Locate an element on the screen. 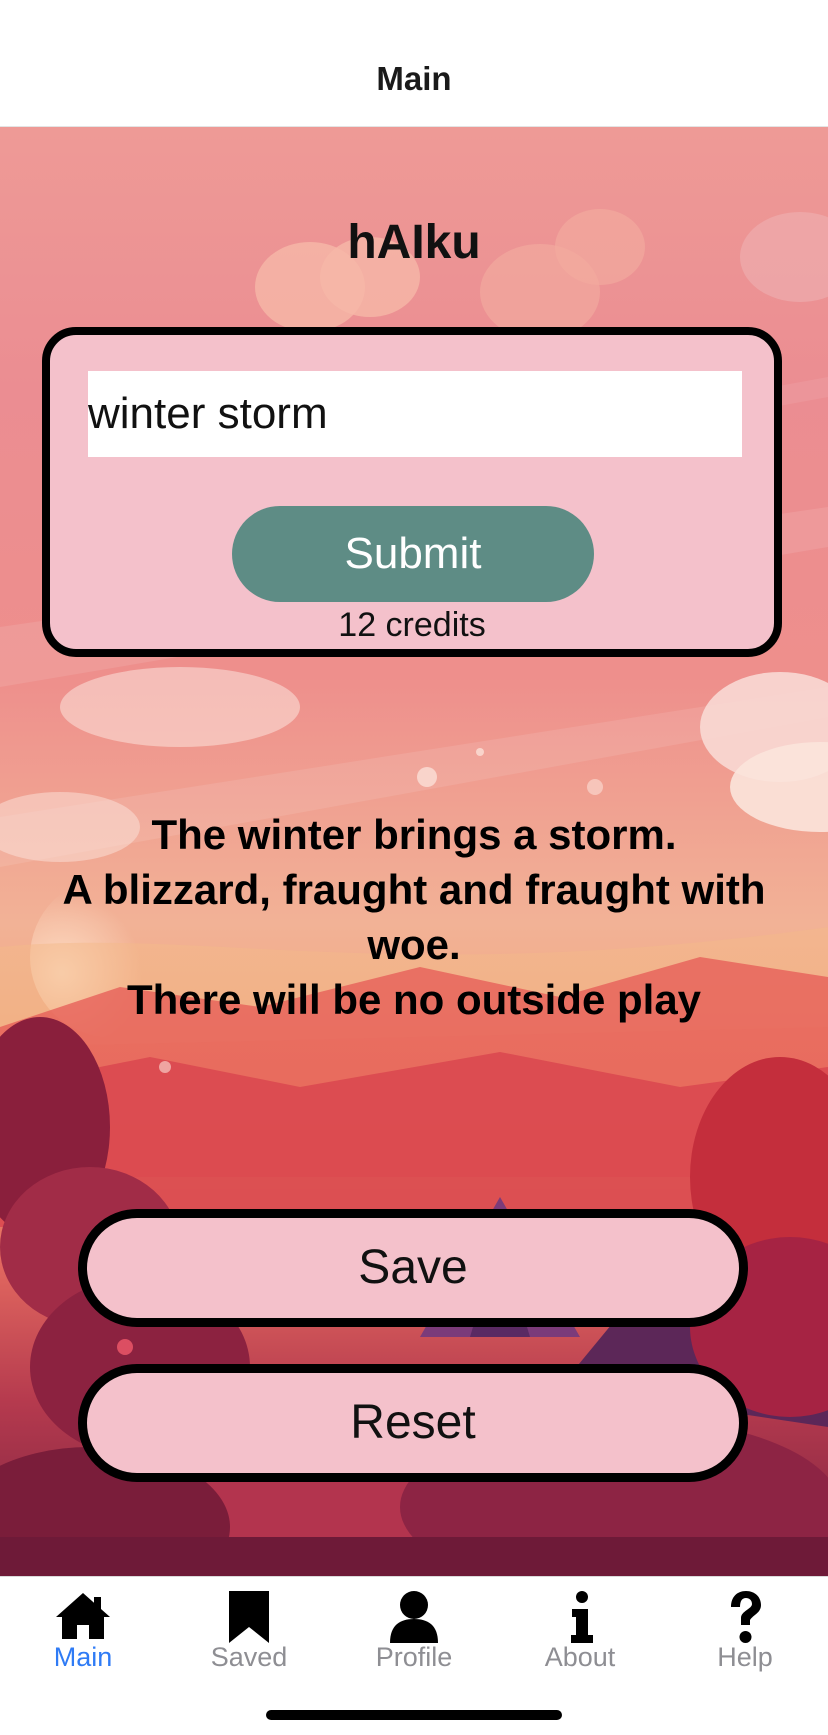 The width and height of the screenshot is (828, 1735). tab-profile: Profile is located at coordinates (414, 1637).